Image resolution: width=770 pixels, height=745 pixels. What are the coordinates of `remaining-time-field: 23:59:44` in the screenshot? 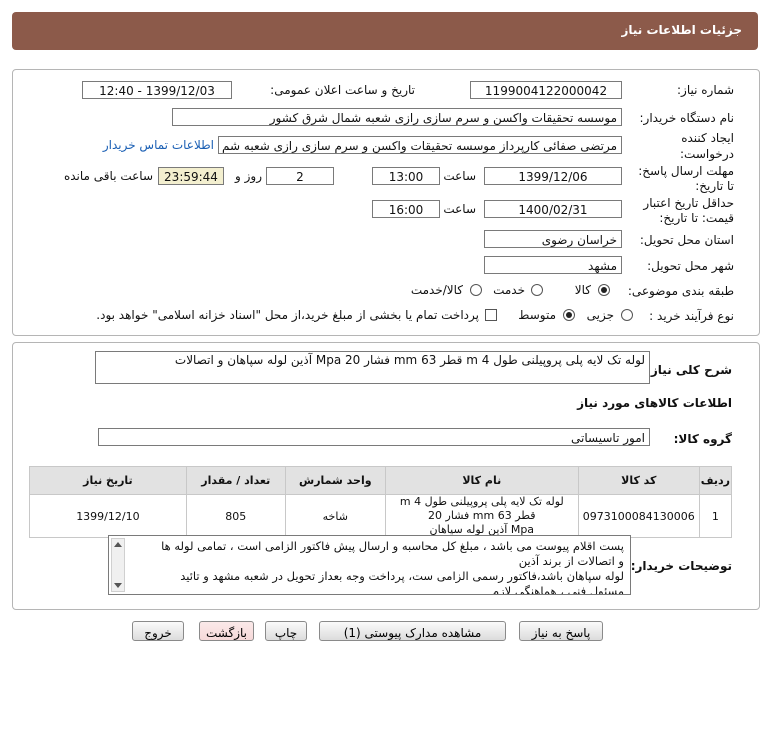 It's located at (191, 176).